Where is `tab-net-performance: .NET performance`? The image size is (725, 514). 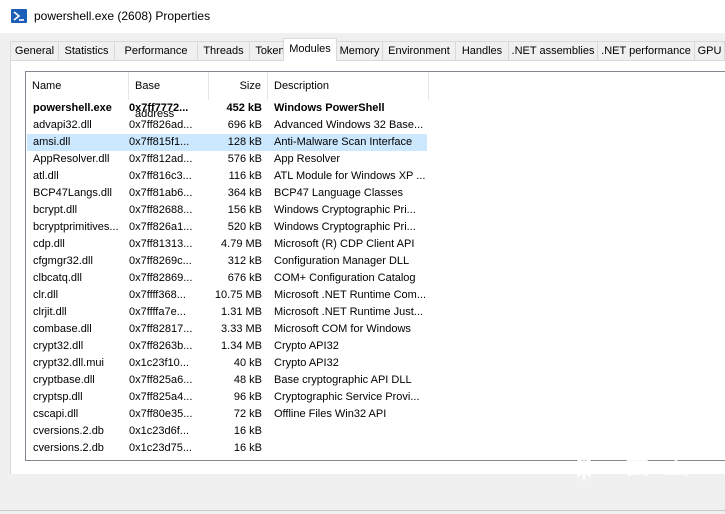 tab-net-performance: .NET performance is located at coordinates (646, 50).